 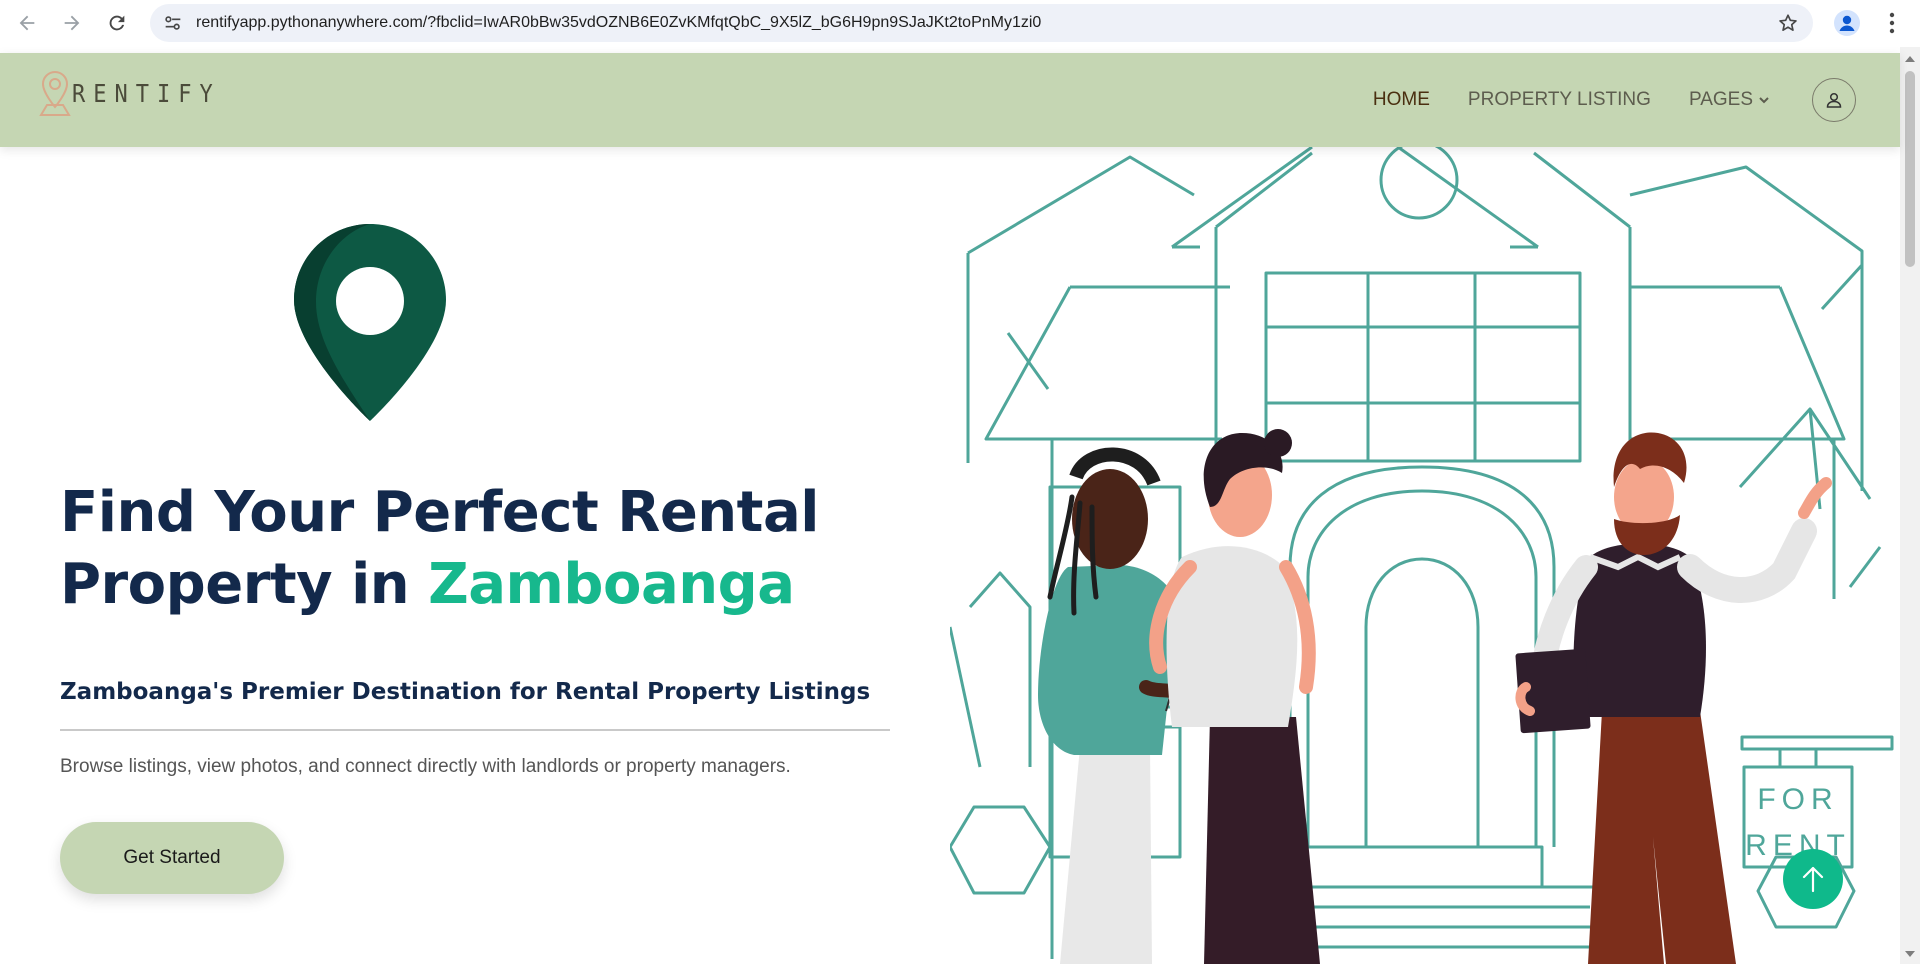 I want to click on scroll-down-arrow-icon, so click(x=1910, y=954).